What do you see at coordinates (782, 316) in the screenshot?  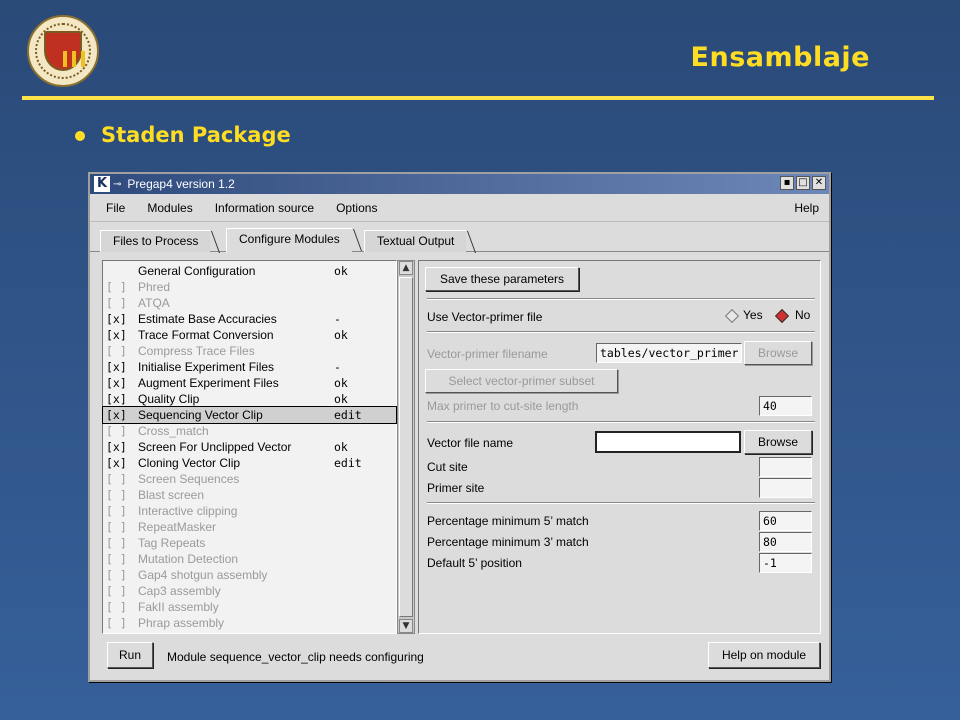 I see `no-radio` at bounding box center [782, 316].